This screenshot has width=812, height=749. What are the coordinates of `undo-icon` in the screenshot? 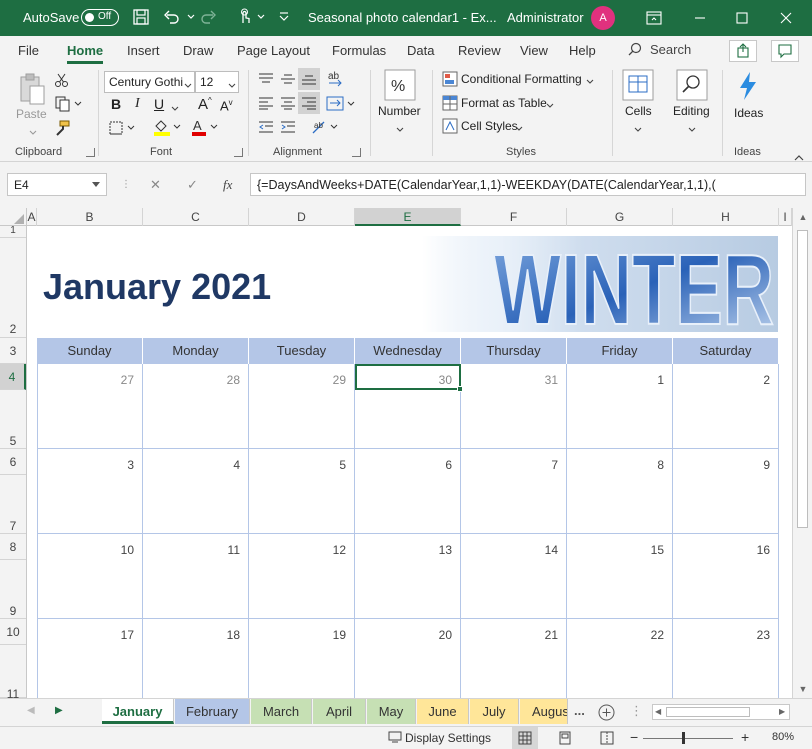 It's located at (172, 18).